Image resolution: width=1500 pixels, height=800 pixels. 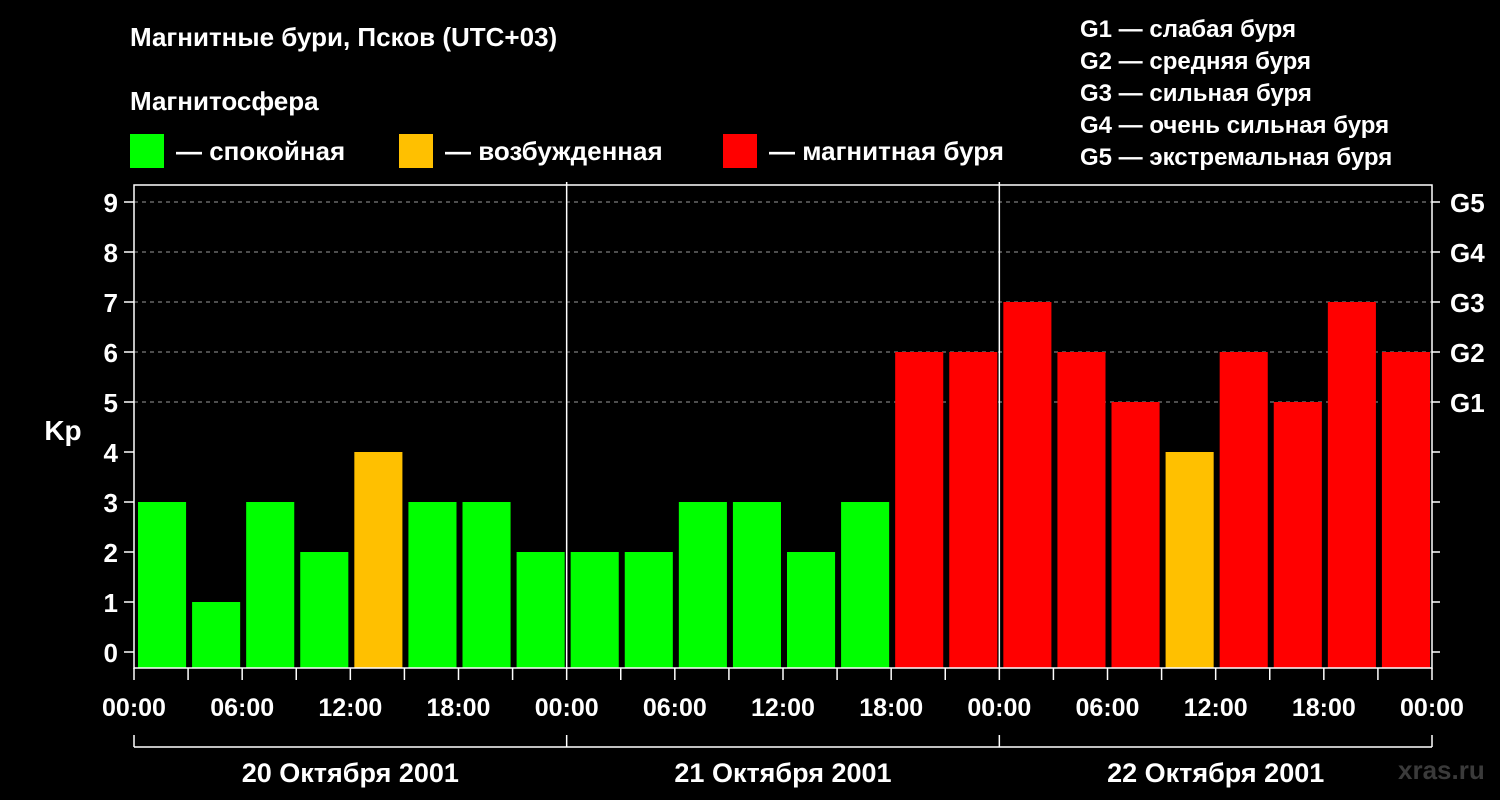 What do you see at coordinates (1467, 253) in the screenshot?
I see `g-level-label: G4` at bounding box center [1467, 253].